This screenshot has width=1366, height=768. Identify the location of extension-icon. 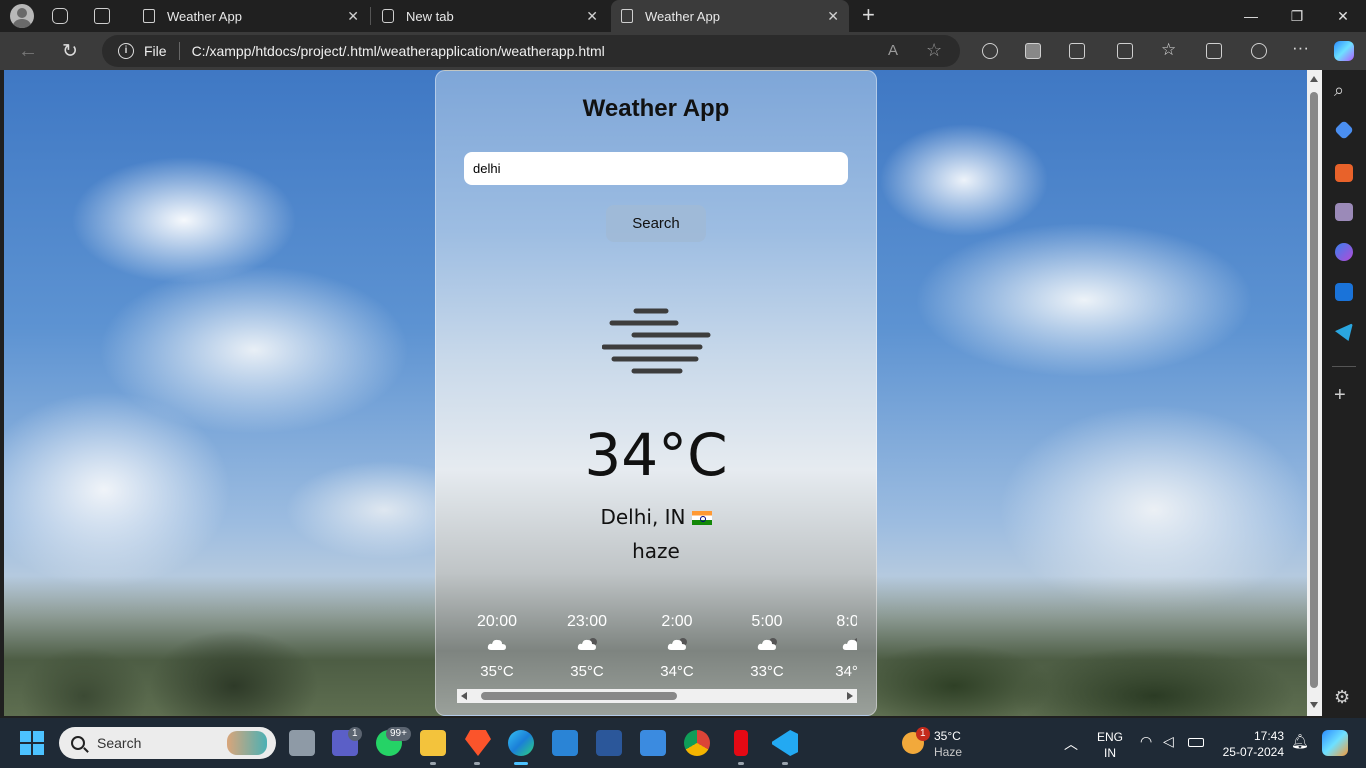
(990, 51).